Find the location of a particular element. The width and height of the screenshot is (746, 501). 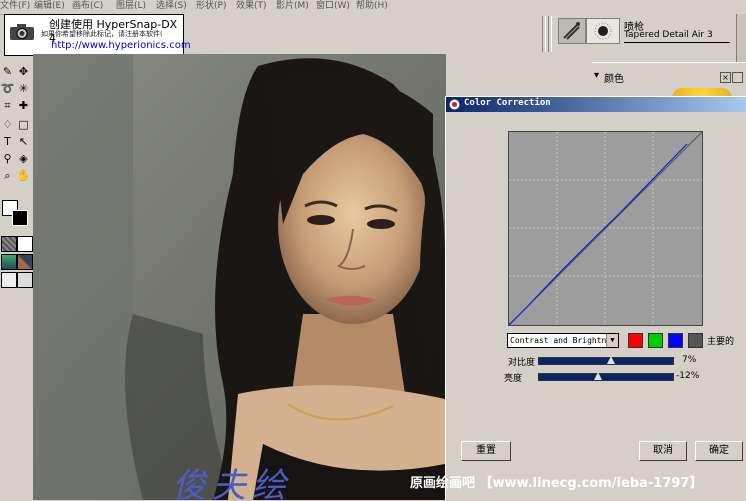

brightness-slider-thumb is located at coordinates (597, 376).